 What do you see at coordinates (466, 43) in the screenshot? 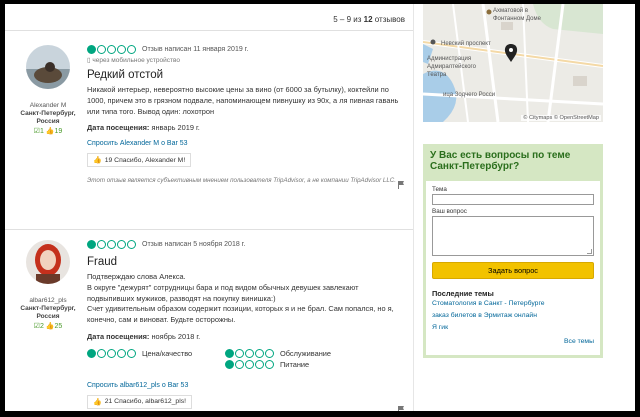
I see `svg-text: Невский проспект` at bounding box center [466, 43].